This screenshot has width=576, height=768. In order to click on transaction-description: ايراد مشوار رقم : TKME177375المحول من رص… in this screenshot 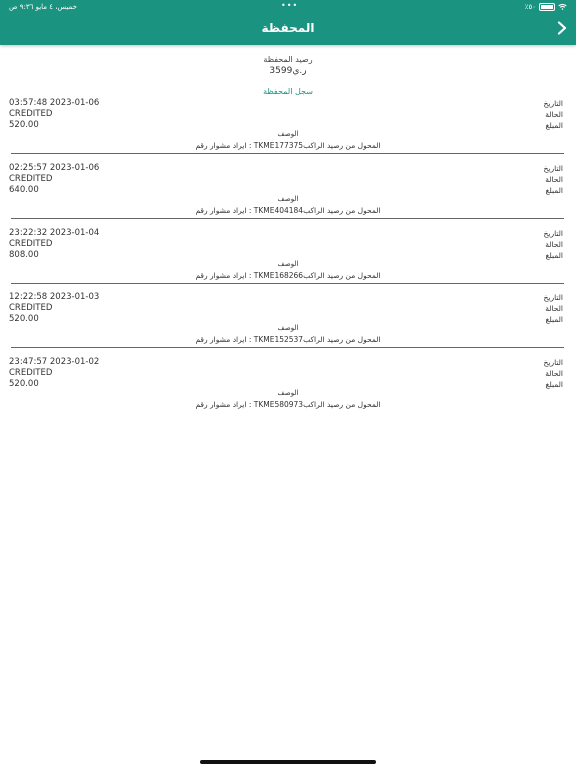, I will do `click(288, 145)`.